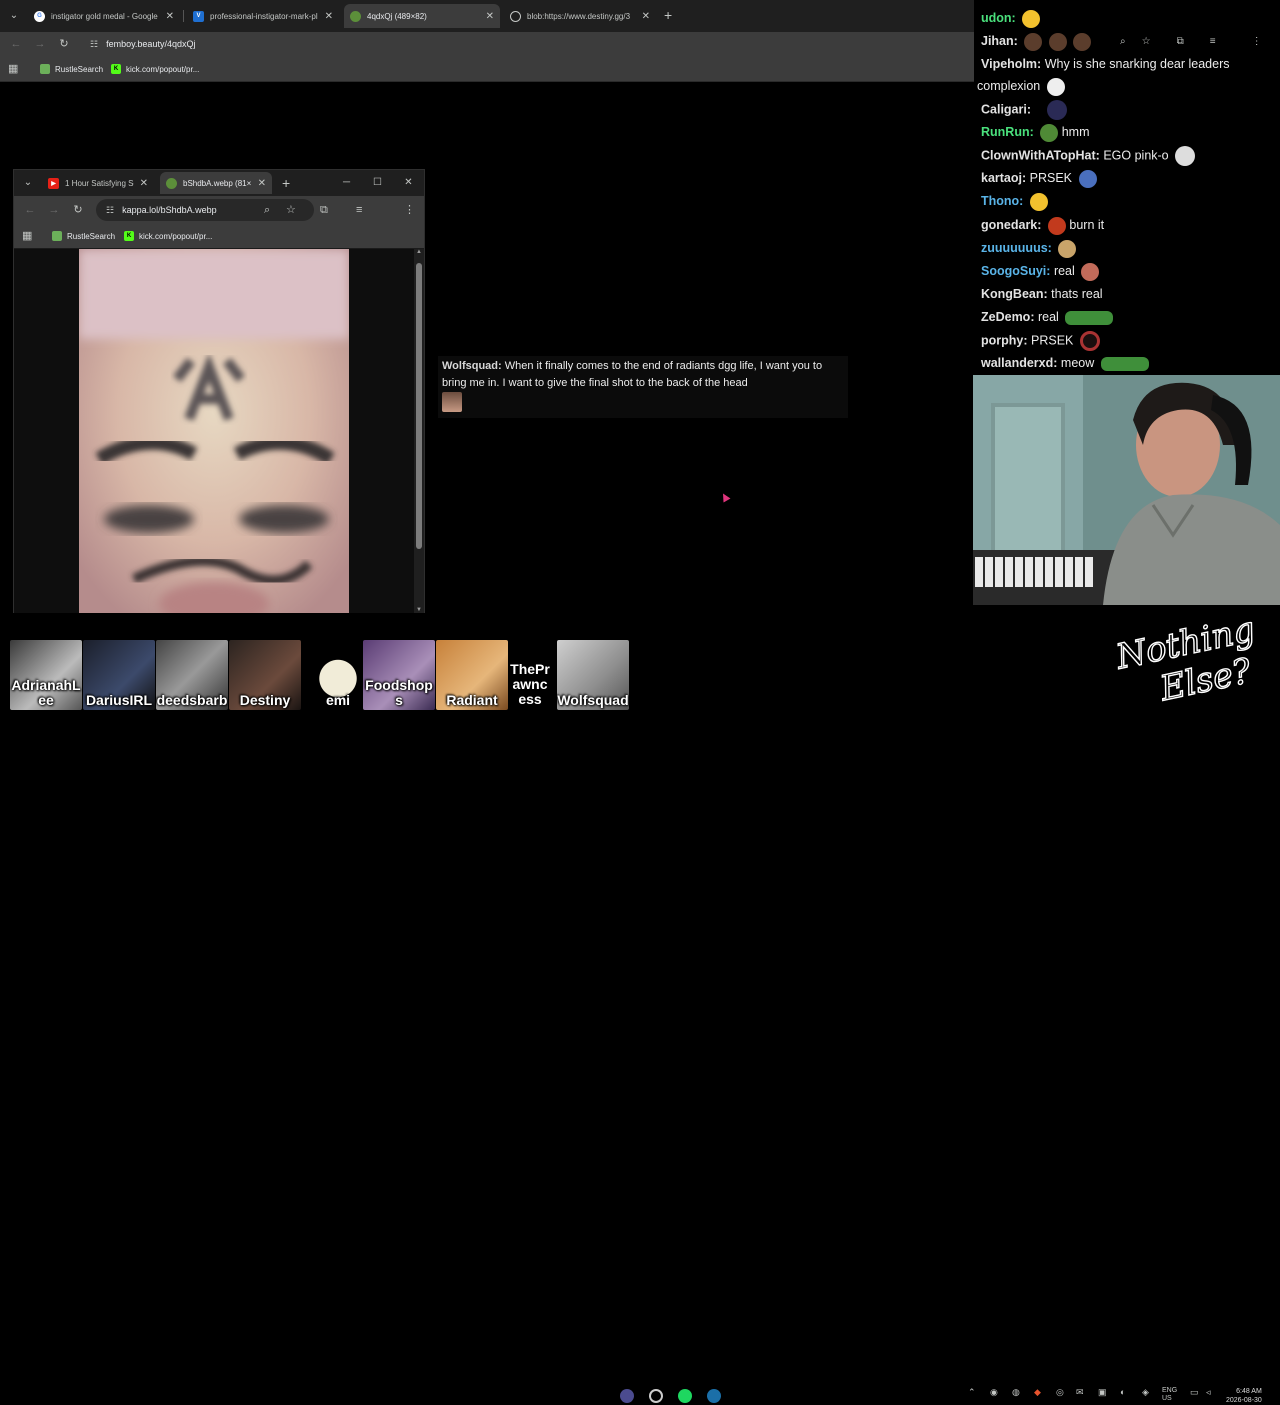  What do you see at coordinates (1137, 64) in the screenshot?
I see `chat-text: Why is she snarking dear leaders` at bounding box center [1137, 64].